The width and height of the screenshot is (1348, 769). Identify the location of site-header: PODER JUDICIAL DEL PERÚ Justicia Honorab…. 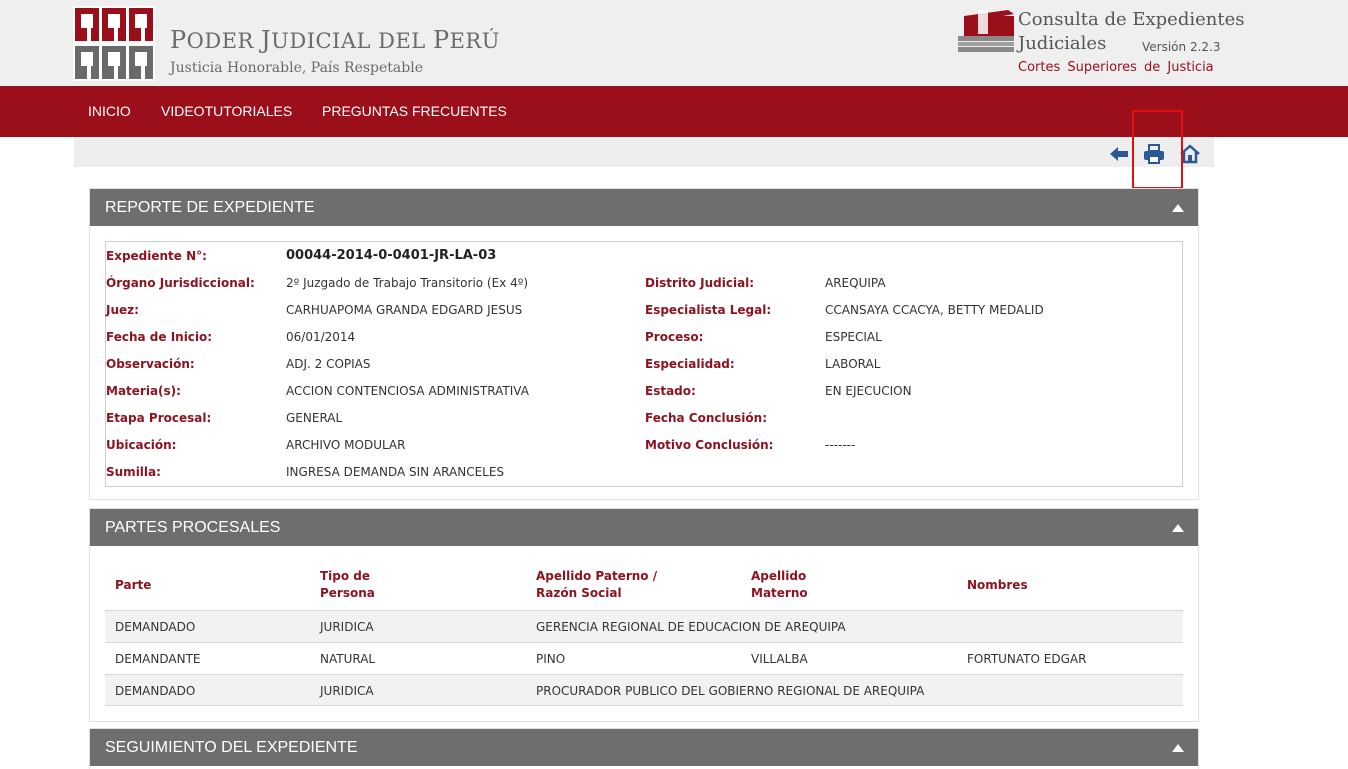
(674, 43).